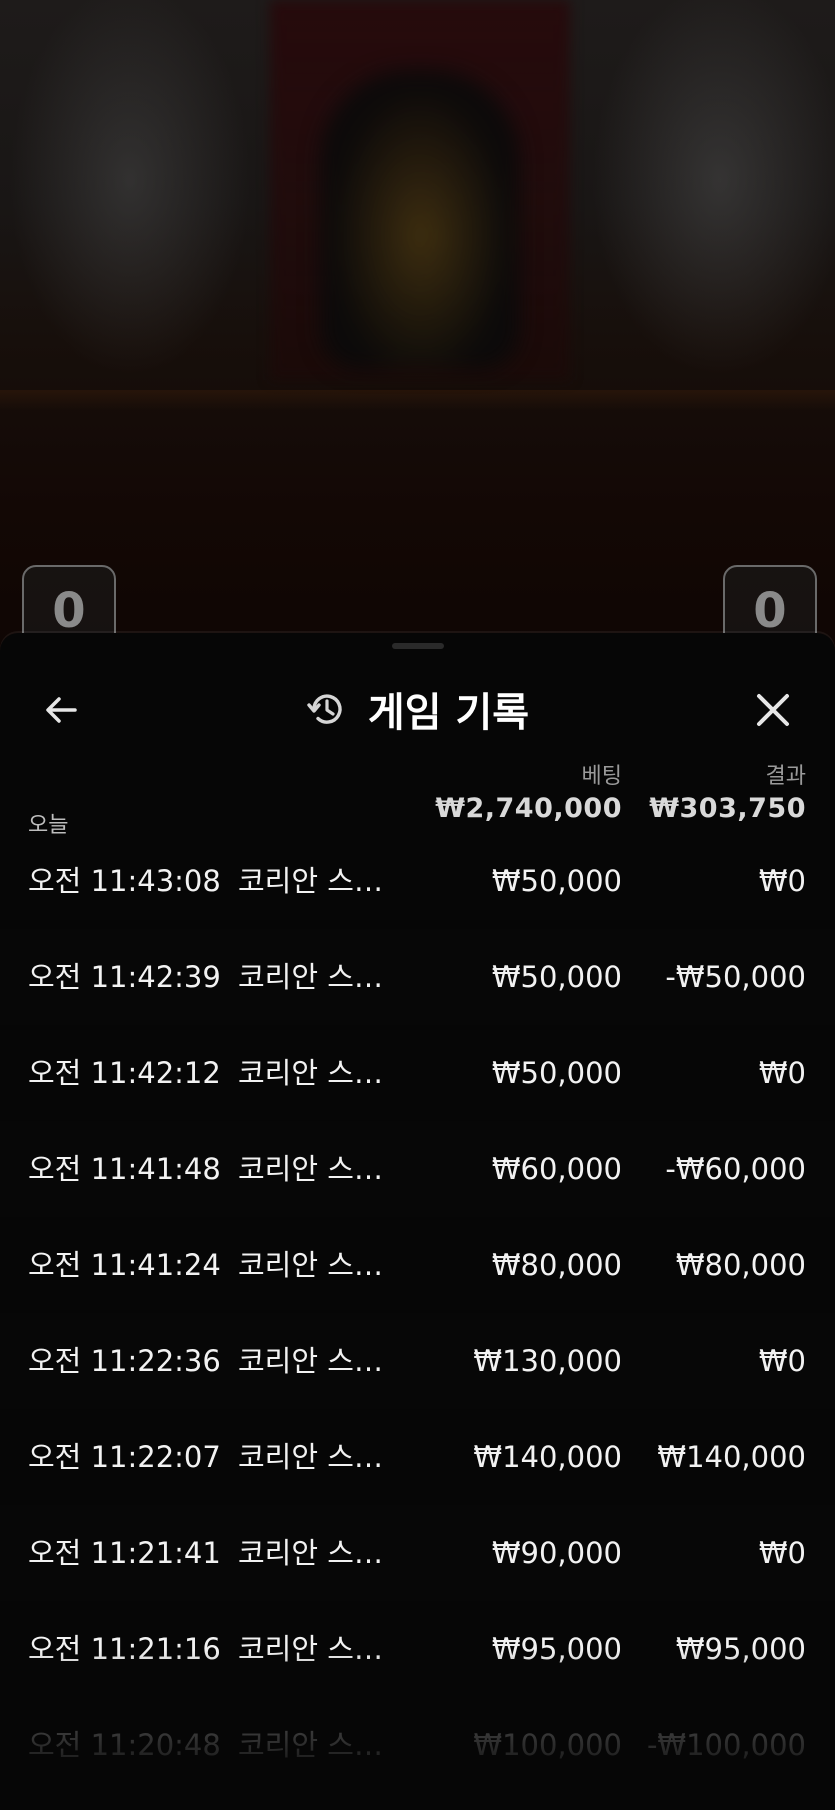 The height and width of the screenshot is (1810, 835). Describe the element at coordinates (417, 400) in the screenshot. I see `video-table-edge` at that location.